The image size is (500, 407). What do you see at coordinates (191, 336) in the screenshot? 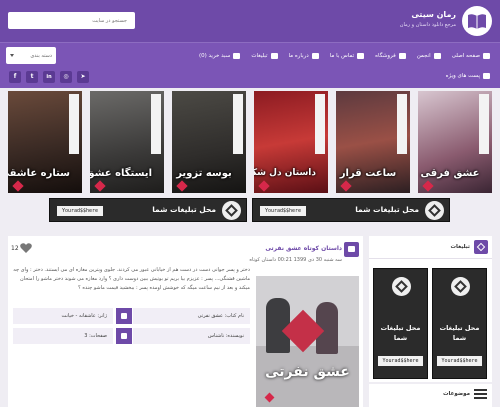
I see `info-author: نویسنده: ناشناس` at bounding box center [191, 336].